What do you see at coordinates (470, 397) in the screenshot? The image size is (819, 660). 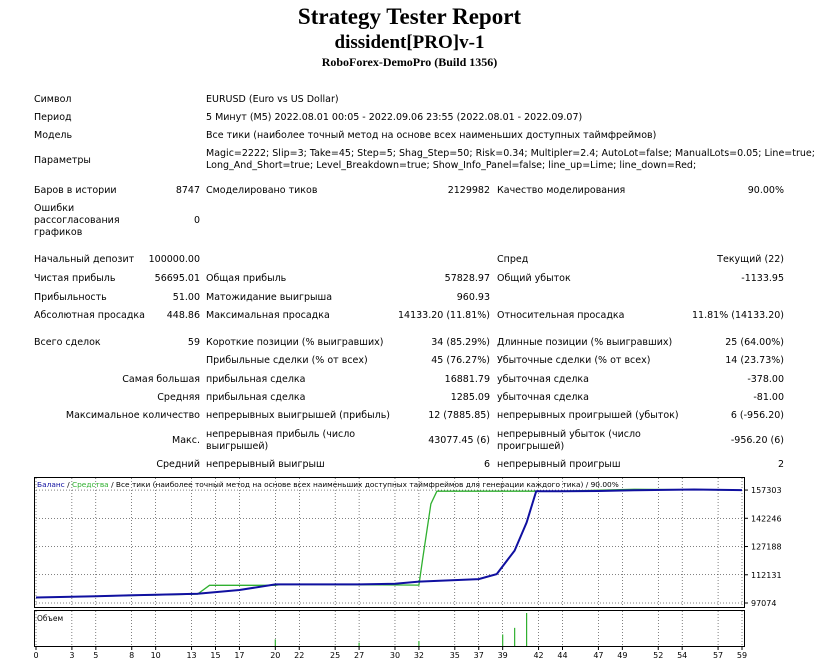 I see `avg-profit-value: 1285.09` at bounding box center [470, 397].